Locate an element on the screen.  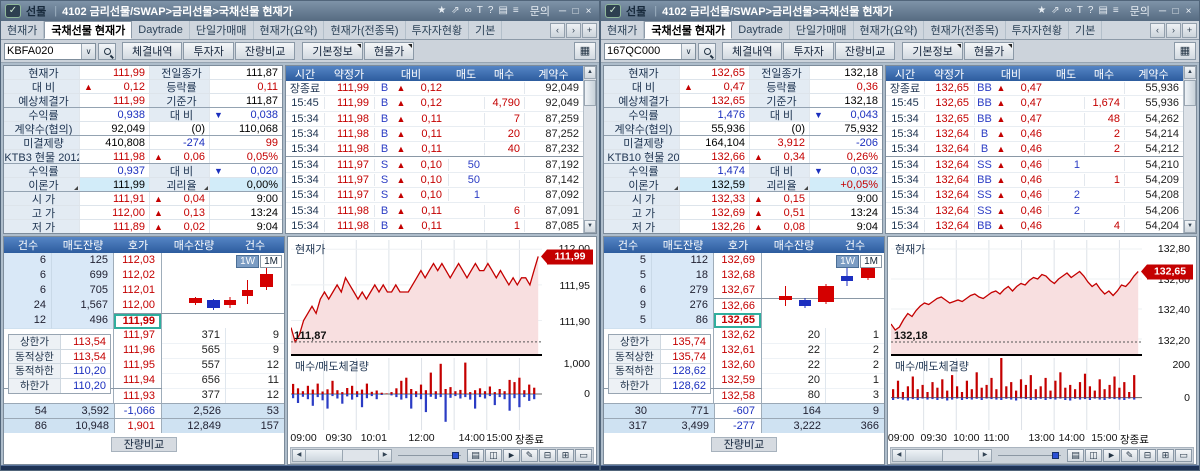
minimize-button: ─ is located at coordinates (562, 11).